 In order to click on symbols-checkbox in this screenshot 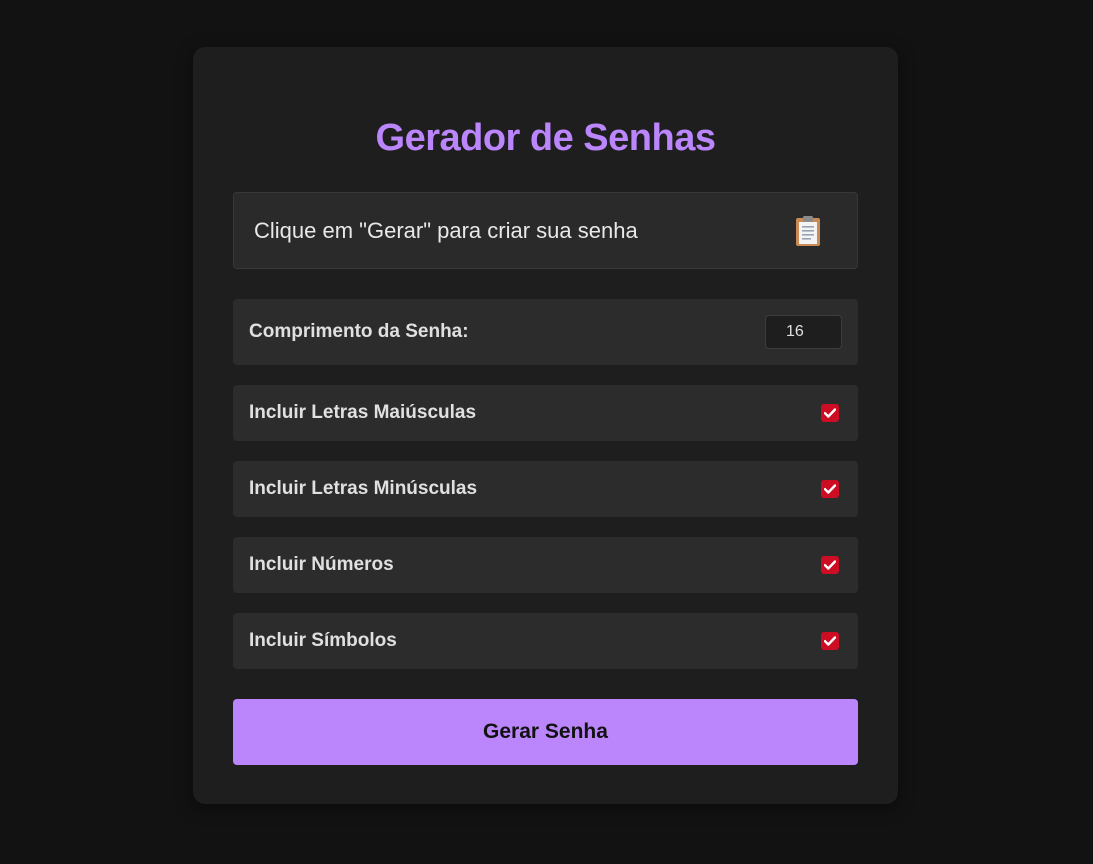, I will do `click(830, 641)`.